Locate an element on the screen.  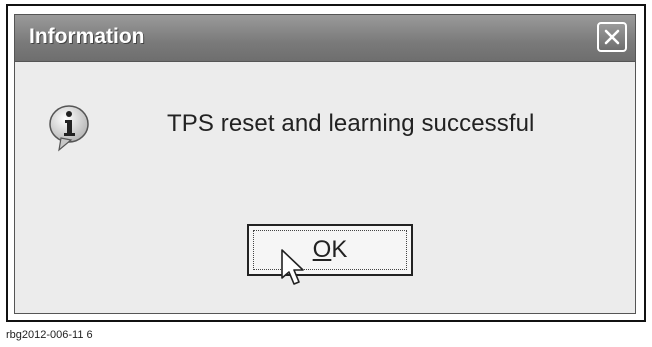
ok-mnemonic: O is located at coordinates (322, 249).